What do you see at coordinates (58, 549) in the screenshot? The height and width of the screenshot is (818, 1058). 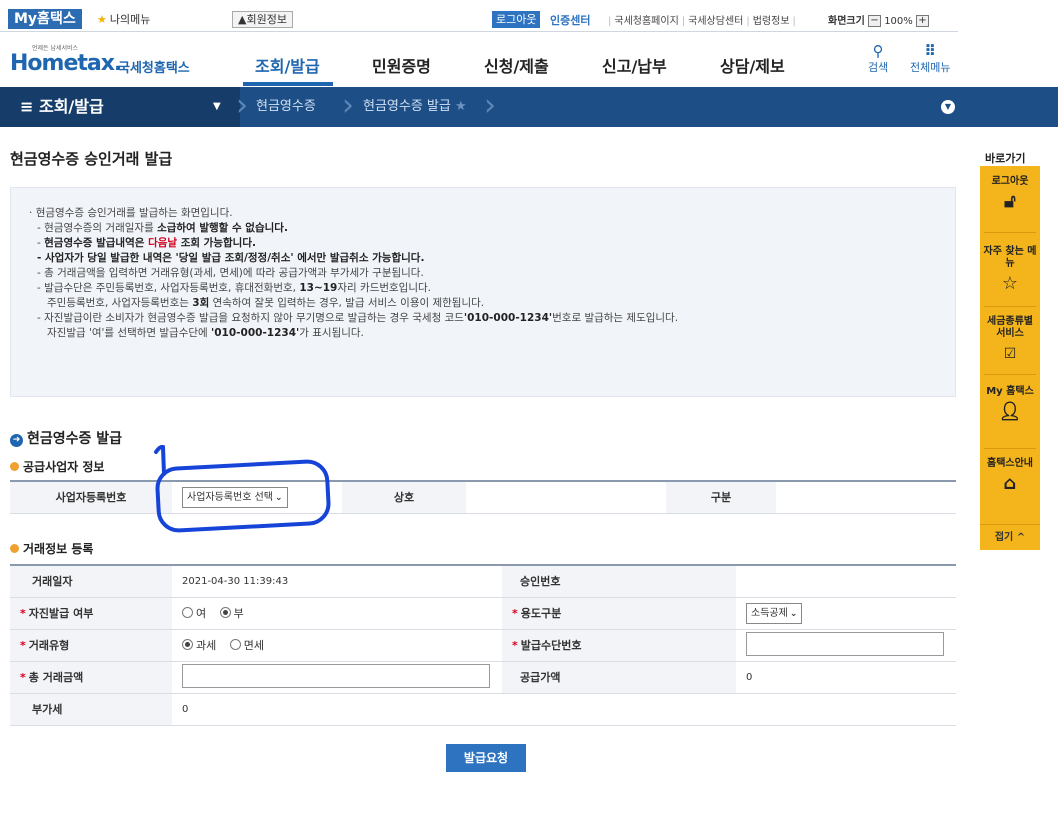 I see `trade-header-label: 거래정보 등록` at bounding box center [58, 549].